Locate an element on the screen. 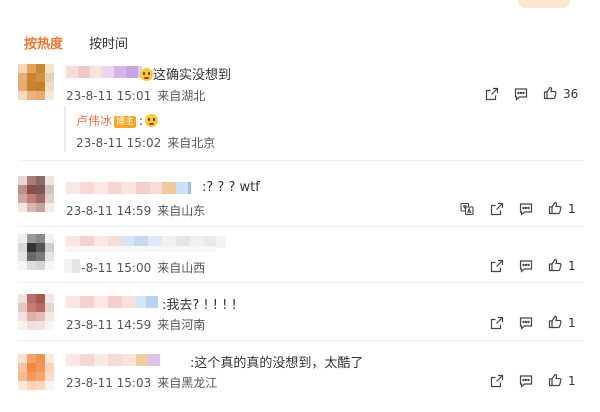 The height and width of the screenshot is (412, 600). comment-meta: 23-8-11 15:00 来自山西 is located at coordinates (135, 267).